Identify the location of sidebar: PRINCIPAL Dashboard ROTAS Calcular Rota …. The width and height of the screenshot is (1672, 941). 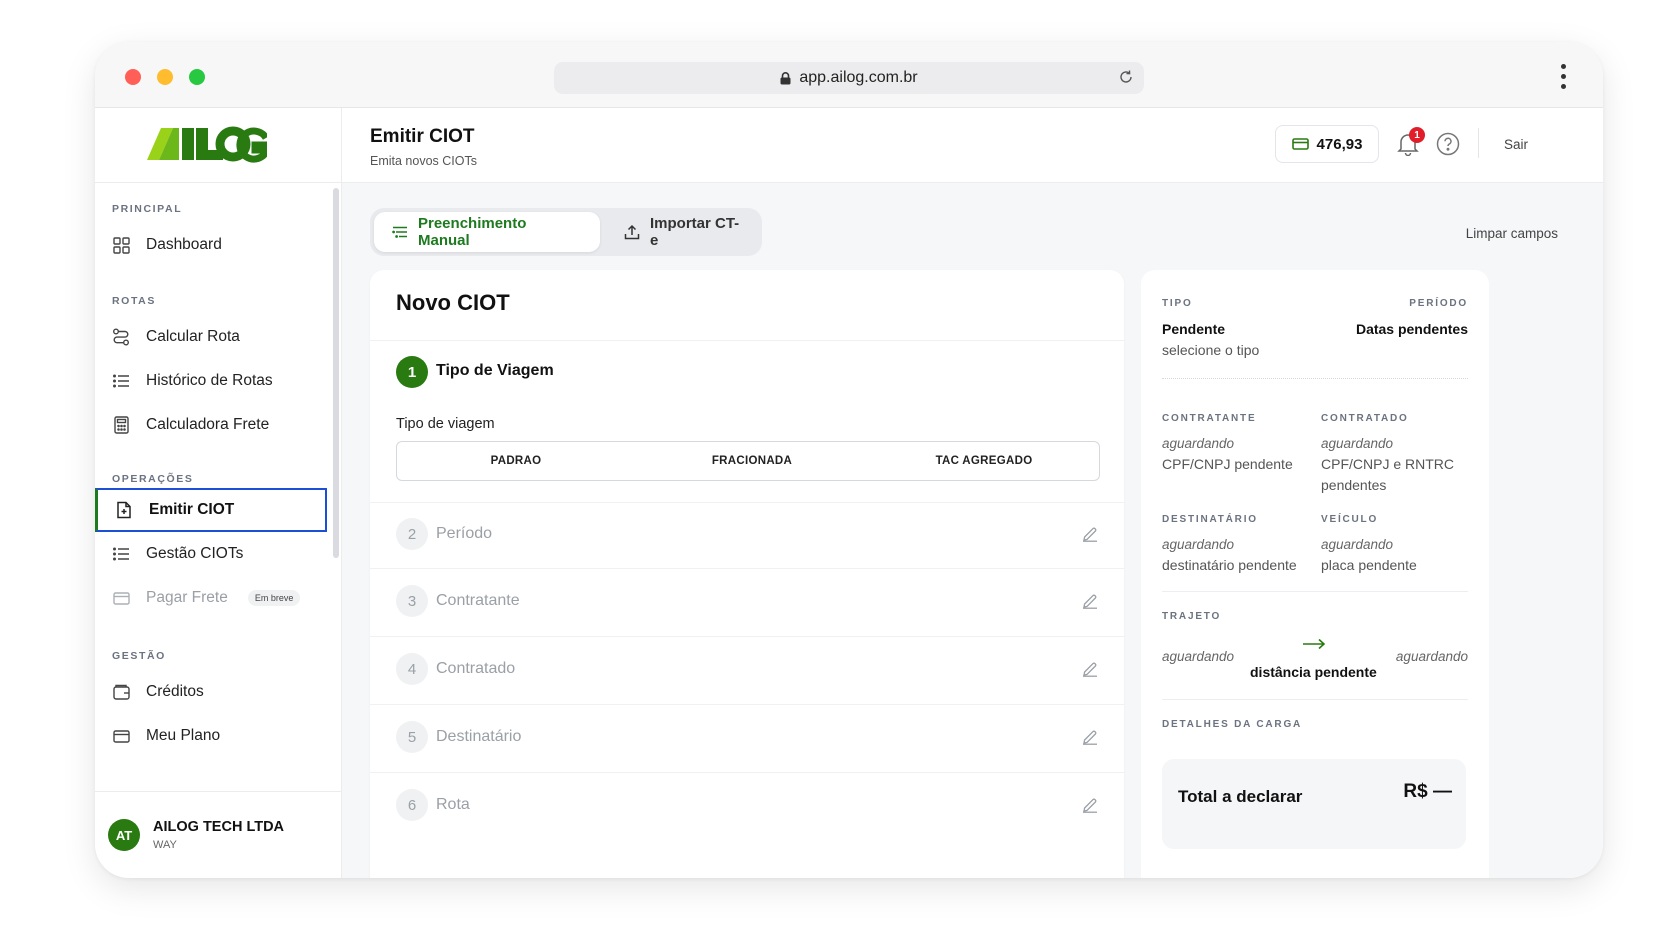
(218, 493).